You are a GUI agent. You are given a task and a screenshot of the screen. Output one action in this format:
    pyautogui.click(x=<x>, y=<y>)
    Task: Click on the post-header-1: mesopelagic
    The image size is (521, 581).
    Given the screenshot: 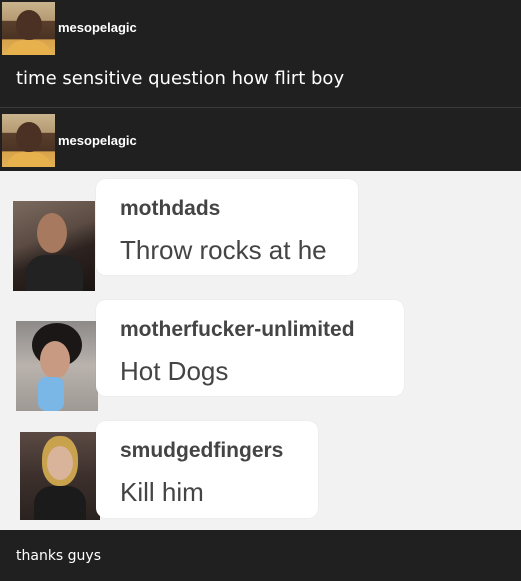 What is the action you would take?
    pyautogui.click(x=260, y=28)
    